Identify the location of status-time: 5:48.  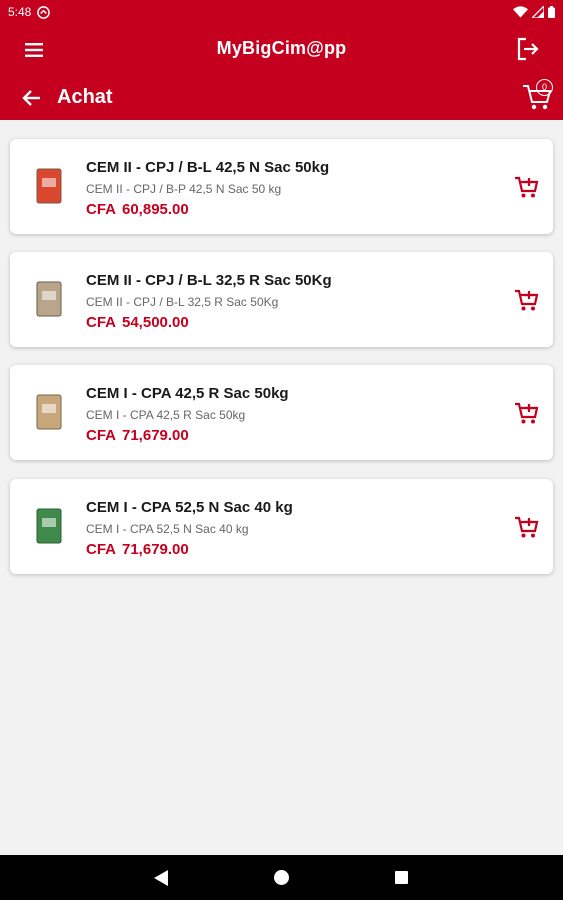
(20, 12).